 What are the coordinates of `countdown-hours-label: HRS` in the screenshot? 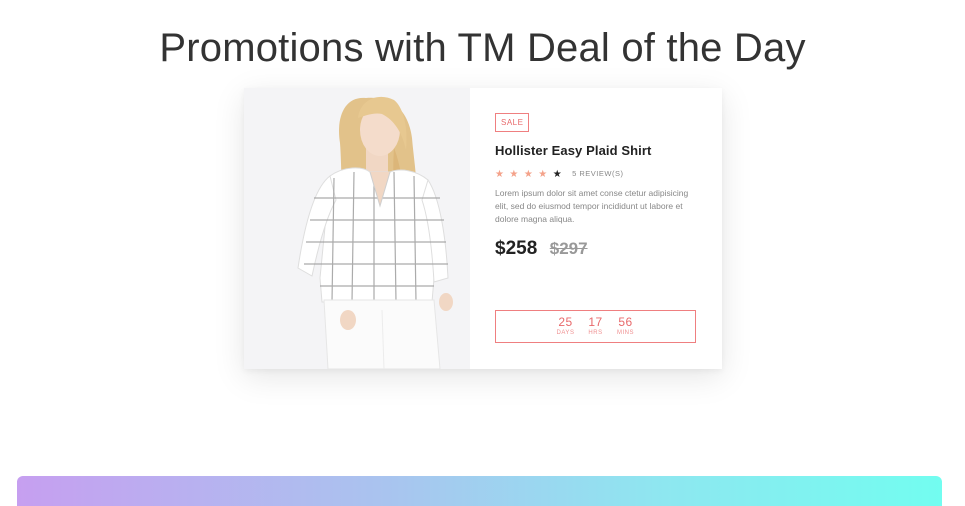 It's located at (595, 333).